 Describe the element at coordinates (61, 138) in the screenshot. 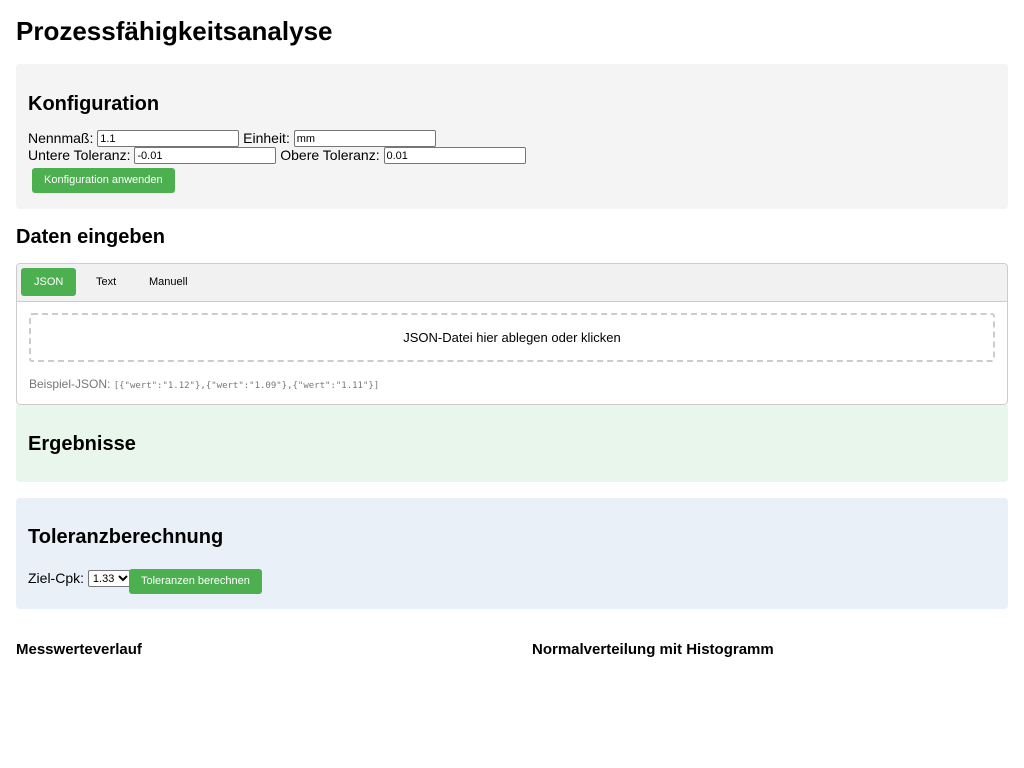

I see `nennmass-label: Nennmaß:` at that location.